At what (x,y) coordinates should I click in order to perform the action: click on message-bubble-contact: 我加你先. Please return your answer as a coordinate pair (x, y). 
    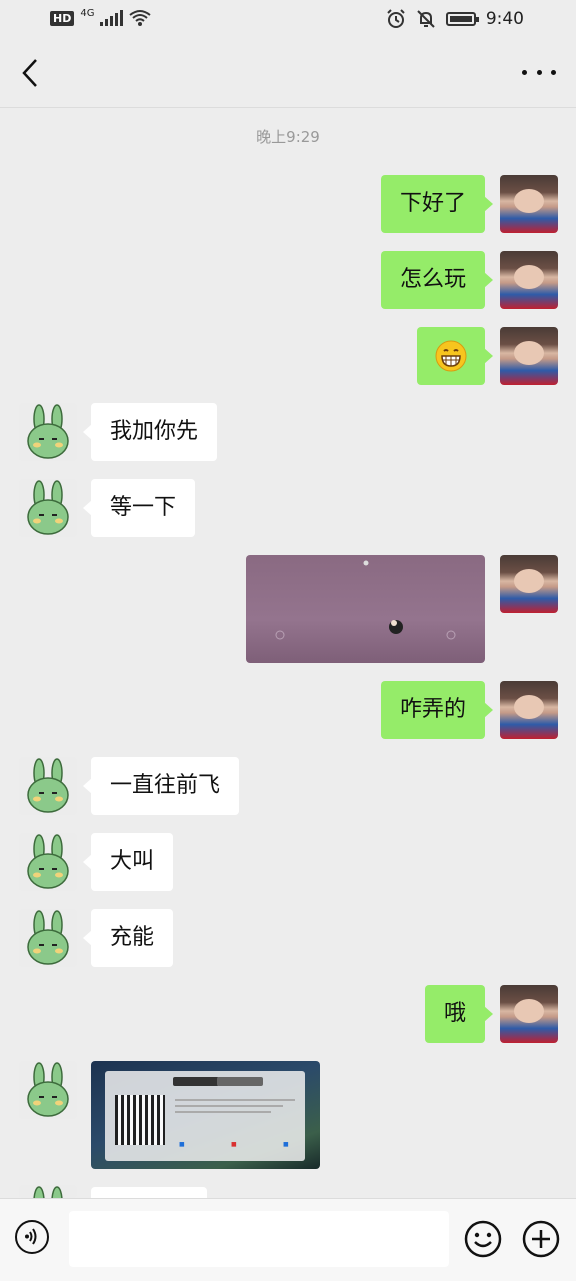
    Looking at the image, I should click on (150, 432).